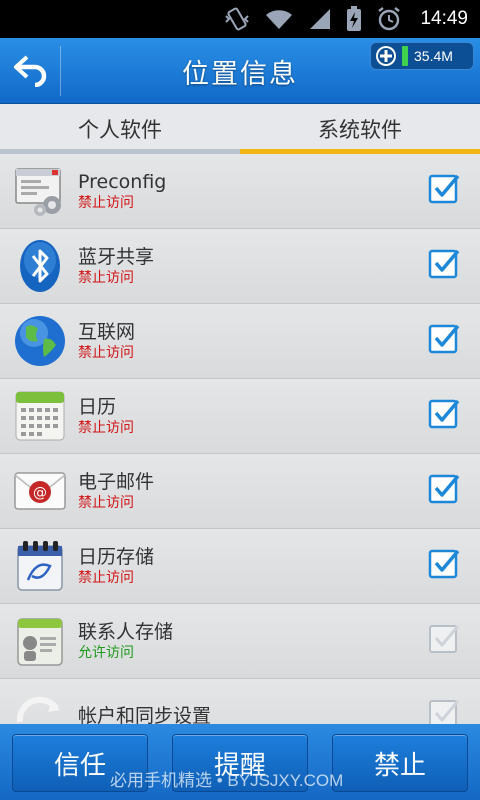 This screenshot has width=480, height=800. Describe the element at coordinates (279, 566) in the screenshot. I see `app-text: 日历存储 禁止访问` at that location.